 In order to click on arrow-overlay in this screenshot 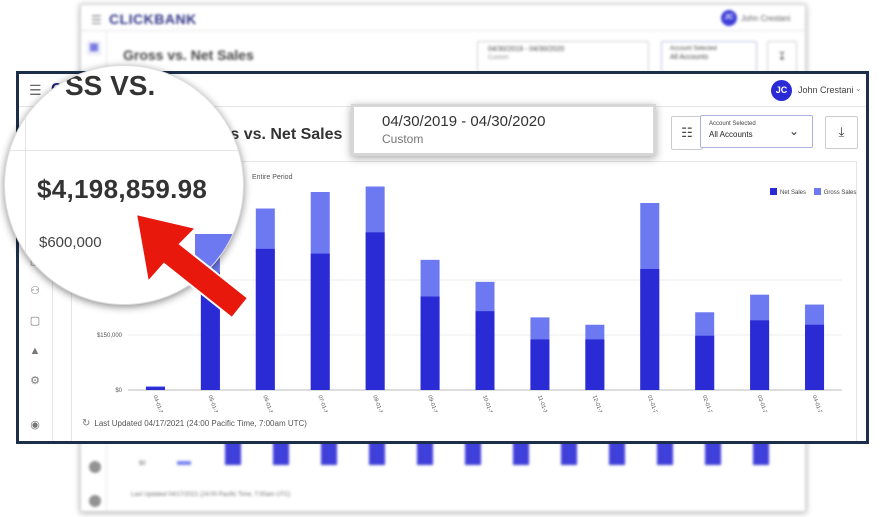, I will do `click(192, 266)`.